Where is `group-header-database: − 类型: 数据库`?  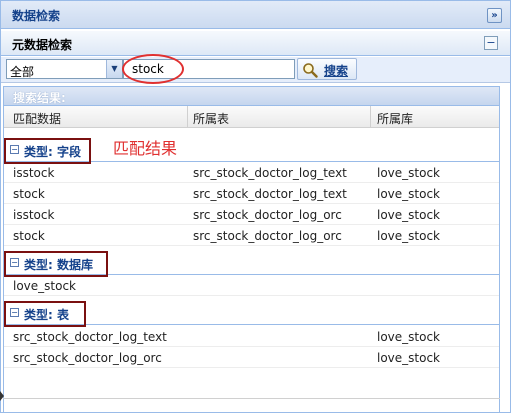
group-header-database: − 类型: 数据库 is located at coordinates (251, 264).